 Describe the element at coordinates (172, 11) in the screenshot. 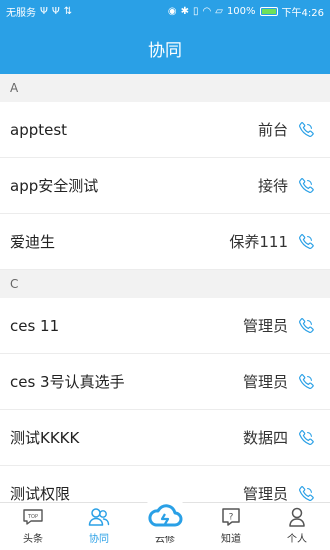

I see `location-icon: ◉` at that location.